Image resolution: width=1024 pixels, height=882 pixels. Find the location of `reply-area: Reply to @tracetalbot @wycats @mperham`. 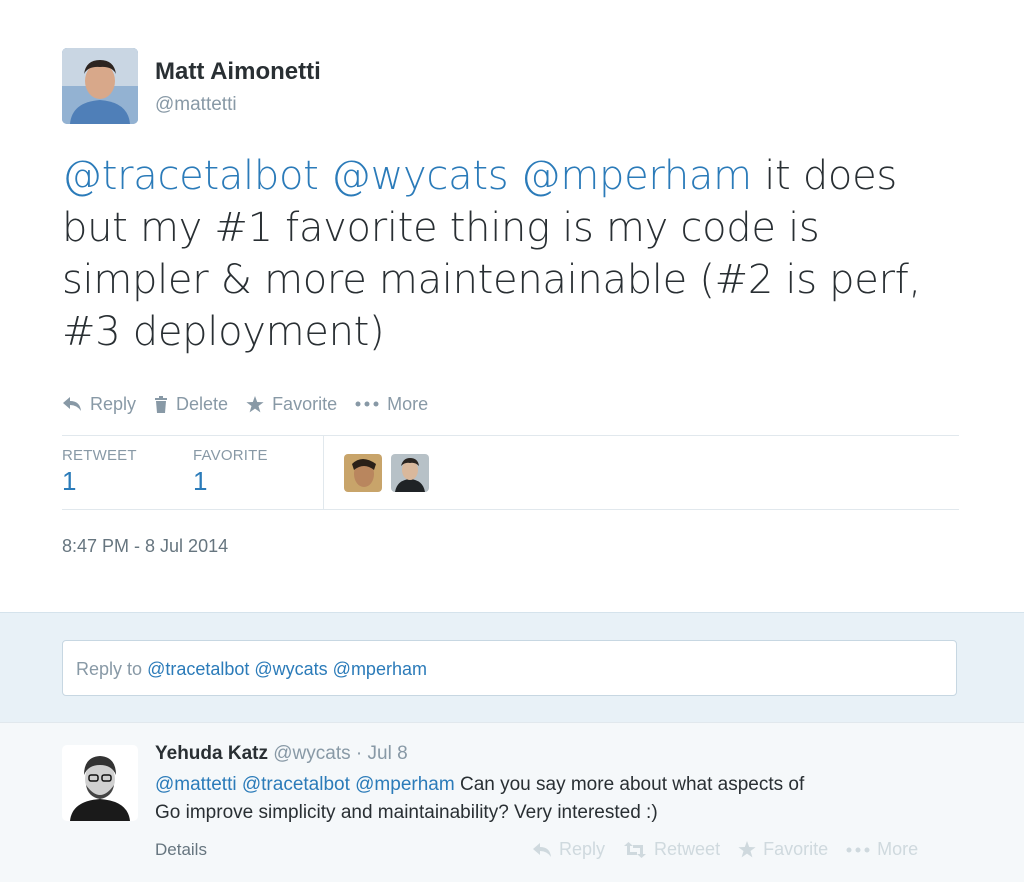

reply-area: Reply to @tracetalbot @wycats @mperham is located at coordinates (512, 667).